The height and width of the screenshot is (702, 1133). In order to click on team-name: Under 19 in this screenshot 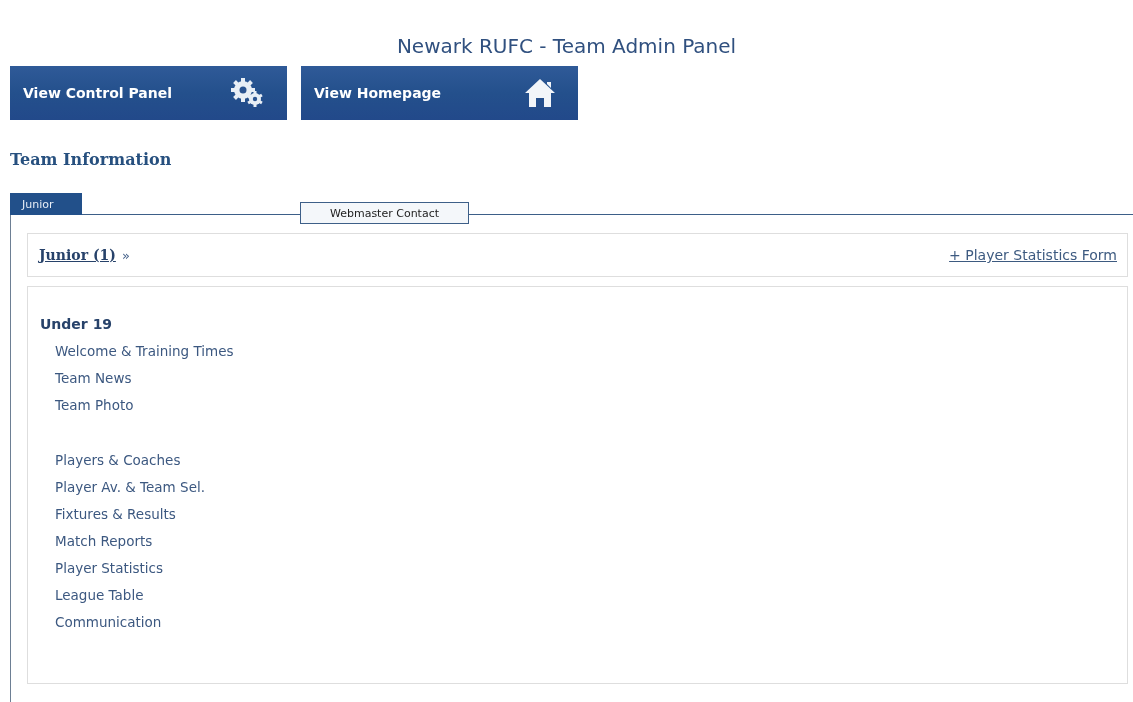, I will do `click(77, 324)`.